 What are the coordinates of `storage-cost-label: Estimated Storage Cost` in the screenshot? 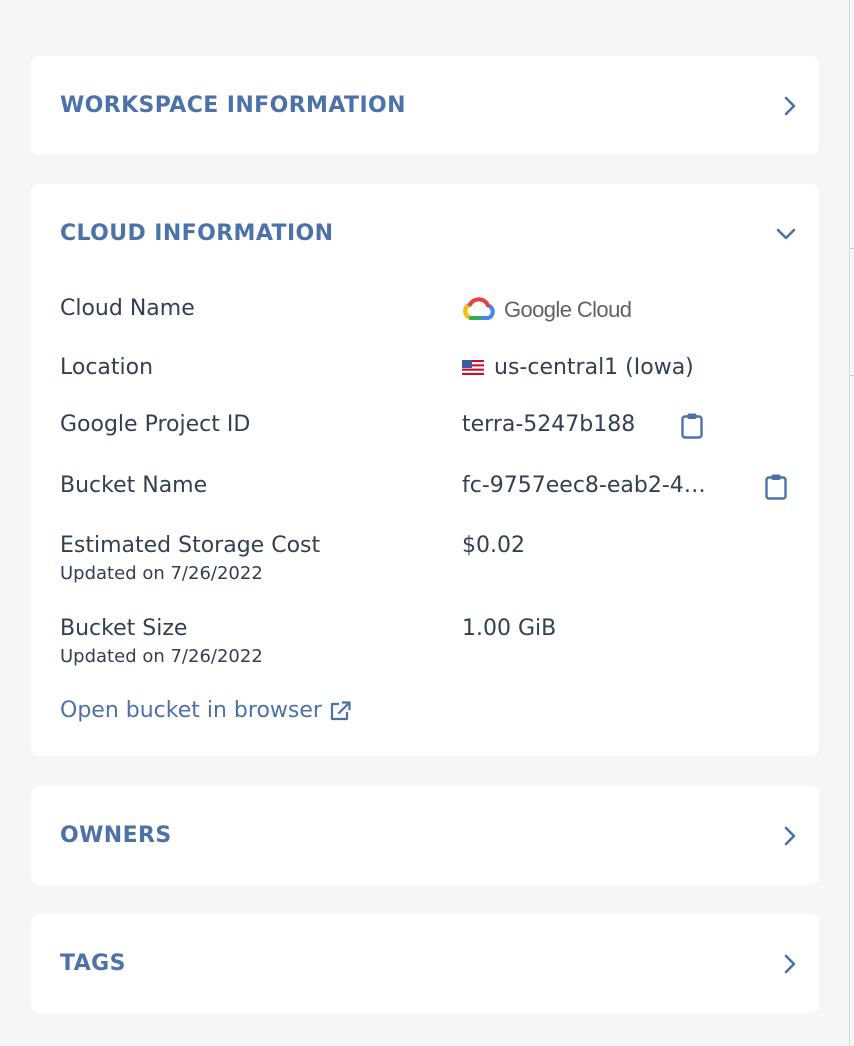 It's located at (190, 545).